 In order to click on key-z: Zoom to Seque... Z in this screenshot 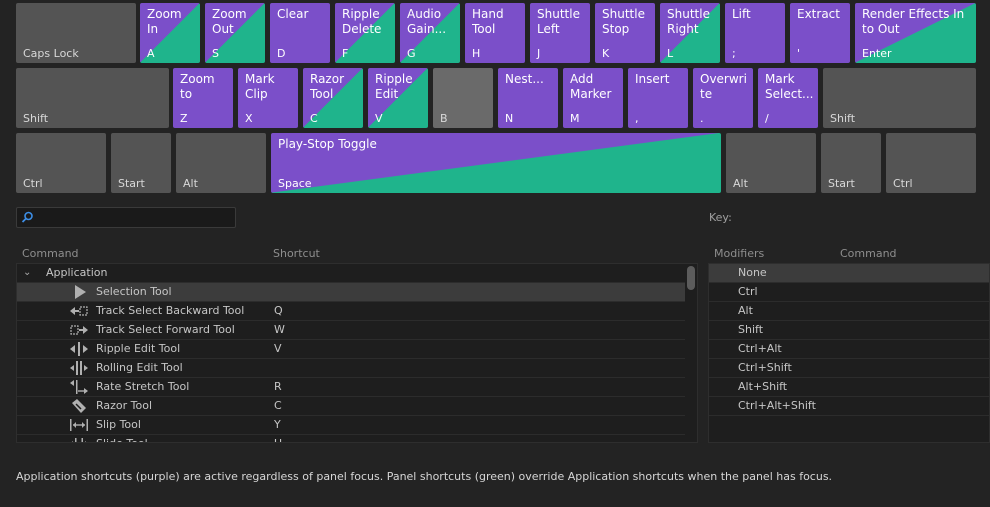, I will do `click(203, 98)`.